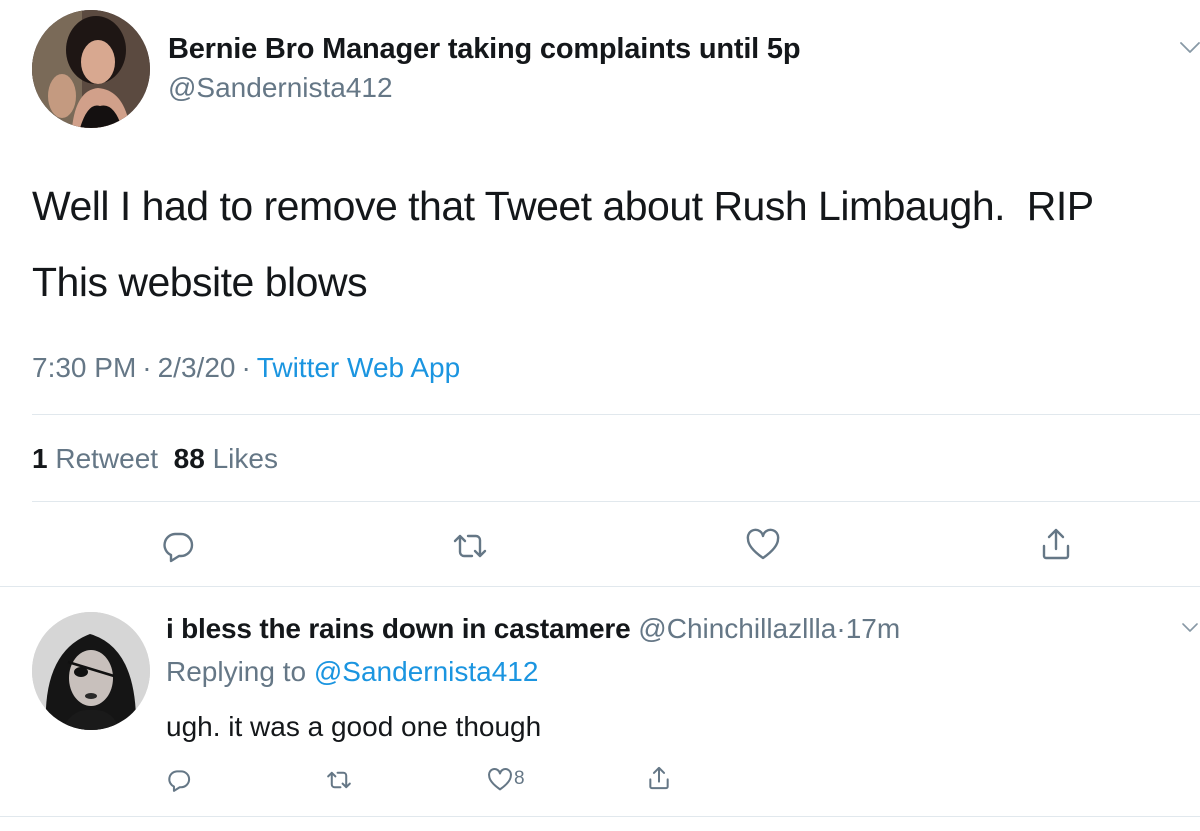 The width and height of the screenshot is (1200, 831). What do you see at coordinates (737, 628) in the screenshot?
I see `reply-handle: @Chinchillazllla` at bounding box center [737, 628].